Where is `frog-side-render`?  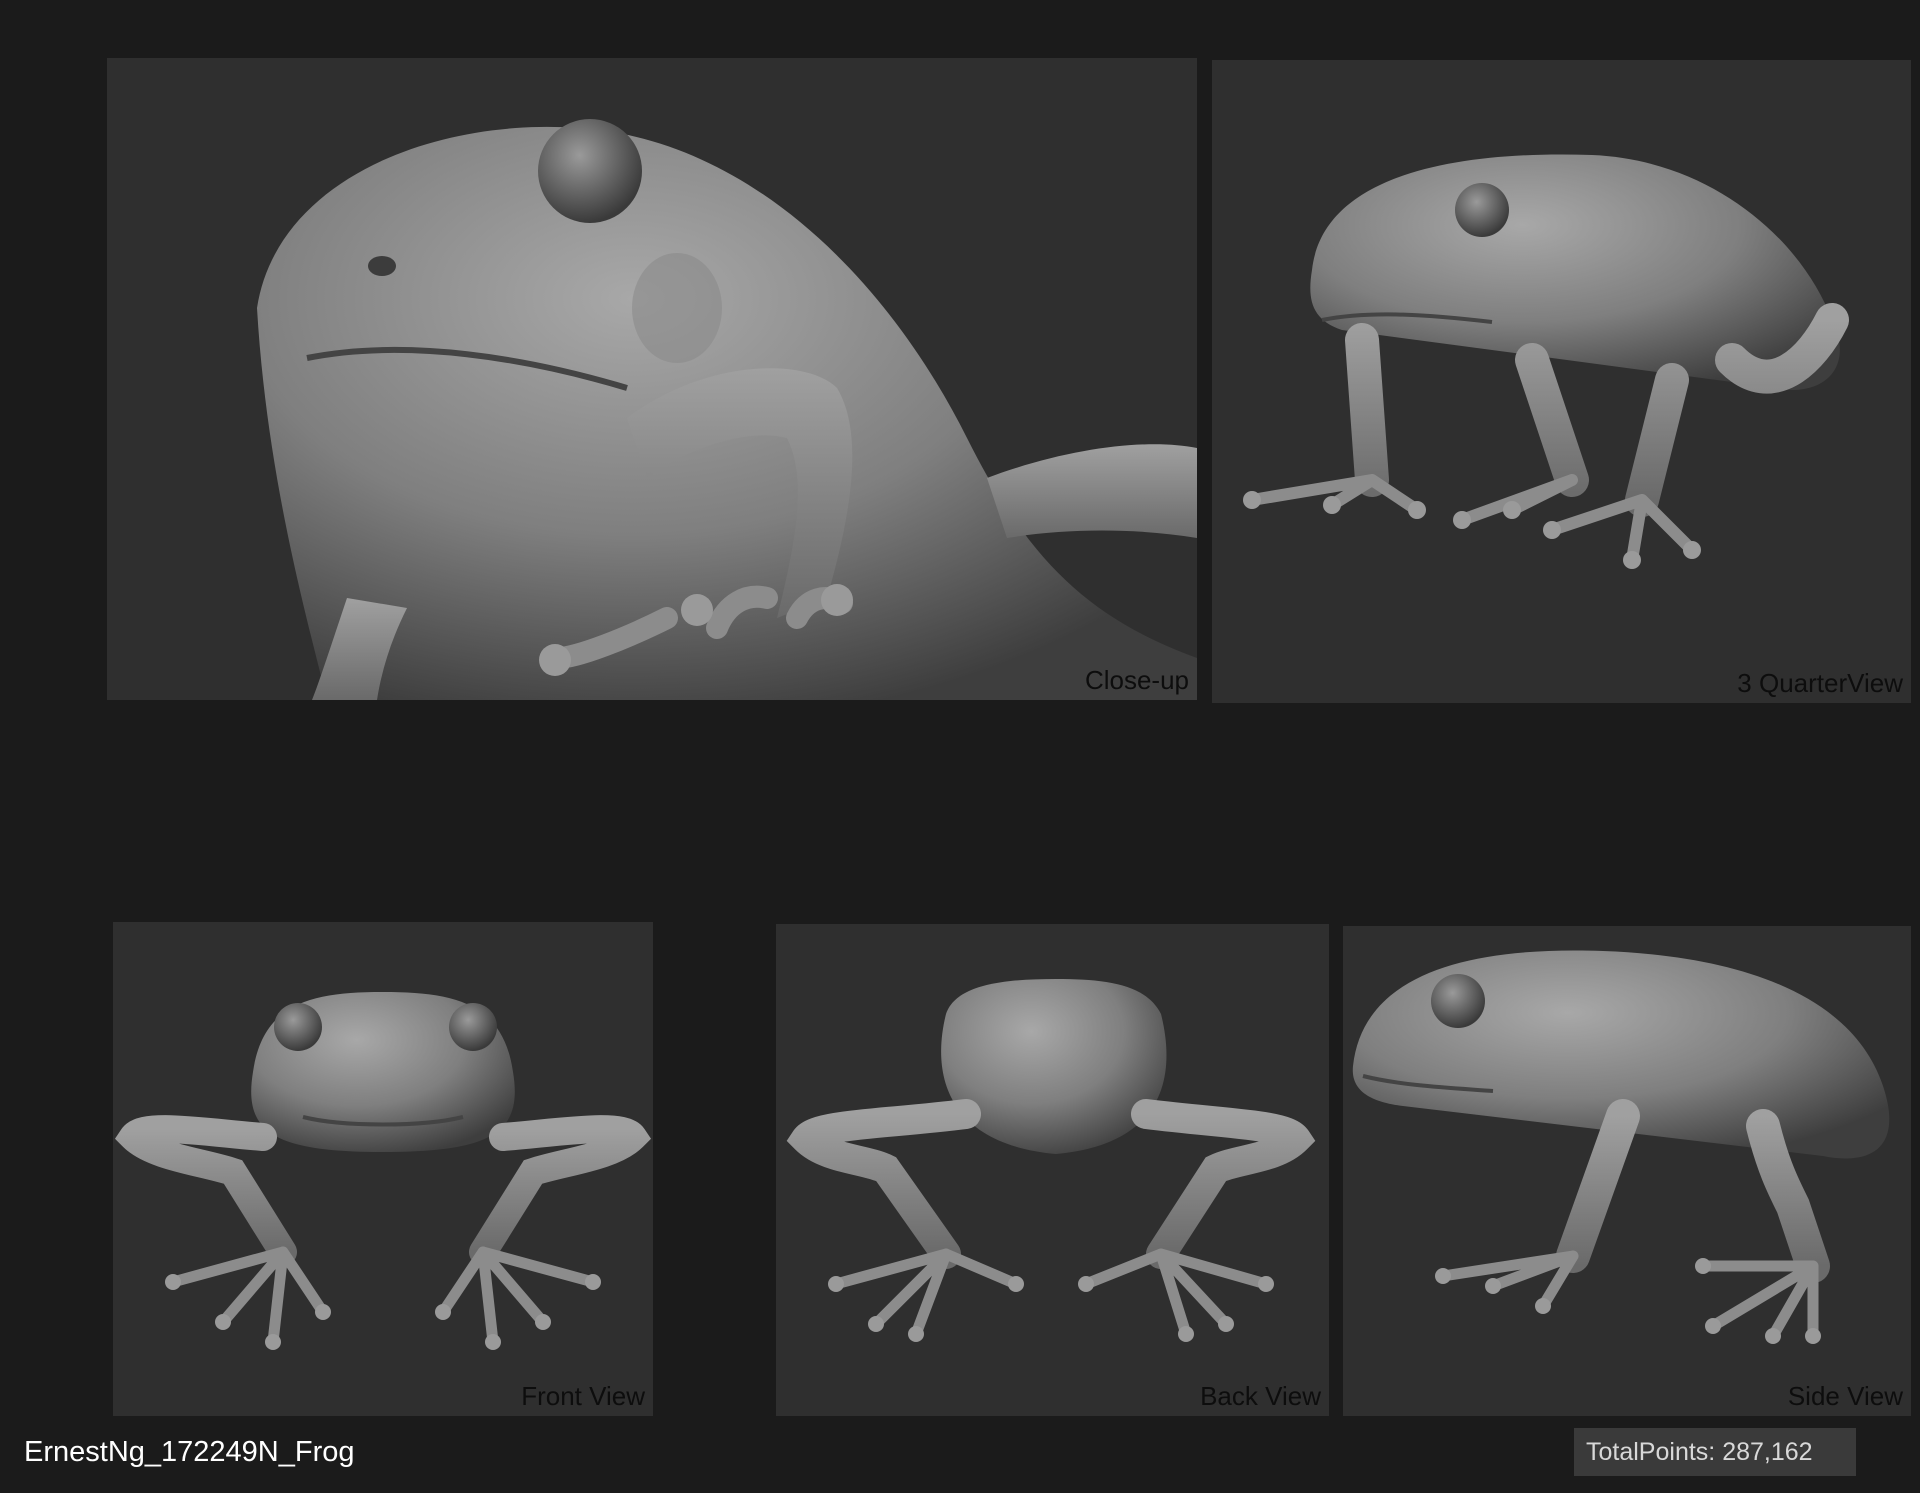
frog-side-render is located at coordinates (1621, 1147).